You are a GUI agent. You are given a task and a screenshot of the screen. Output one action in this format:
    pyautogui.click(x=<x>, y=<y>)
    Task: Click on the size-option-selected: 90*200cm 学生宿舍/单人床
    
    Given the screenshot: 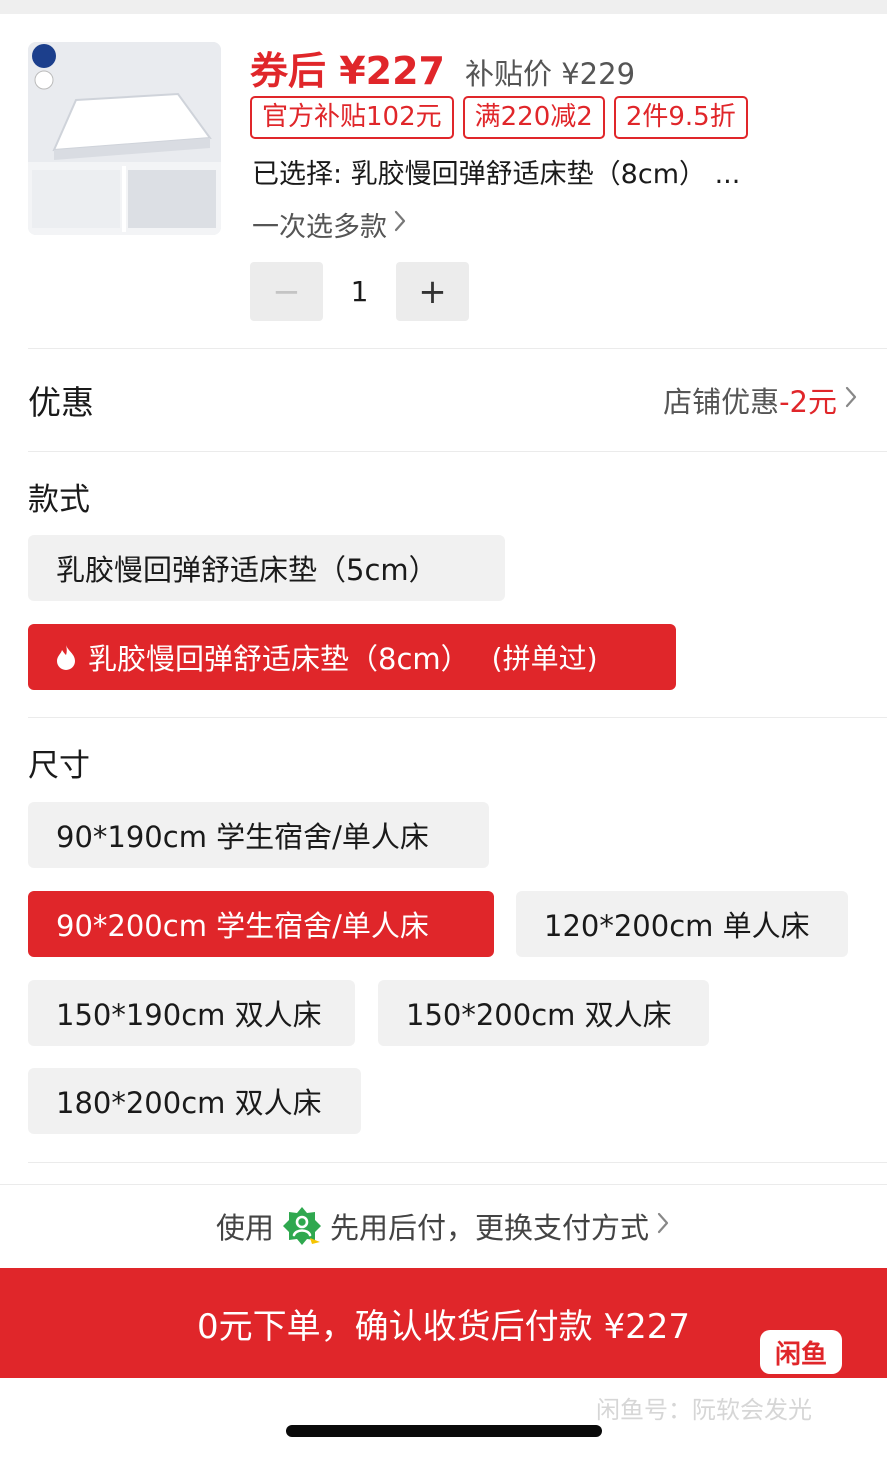 What is the action you would take?
    pyautogui.click(x=261, y=924)
    